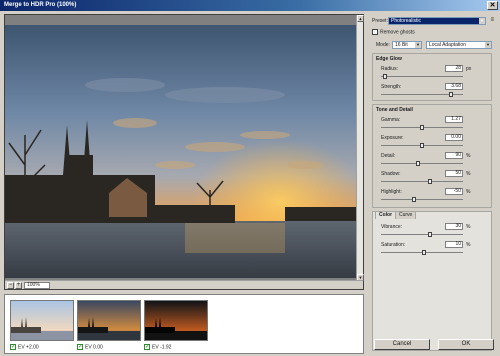  Describe the element at coordinates (454, 226) in the screenshot. I see `vibrance-value: 30` at that location.